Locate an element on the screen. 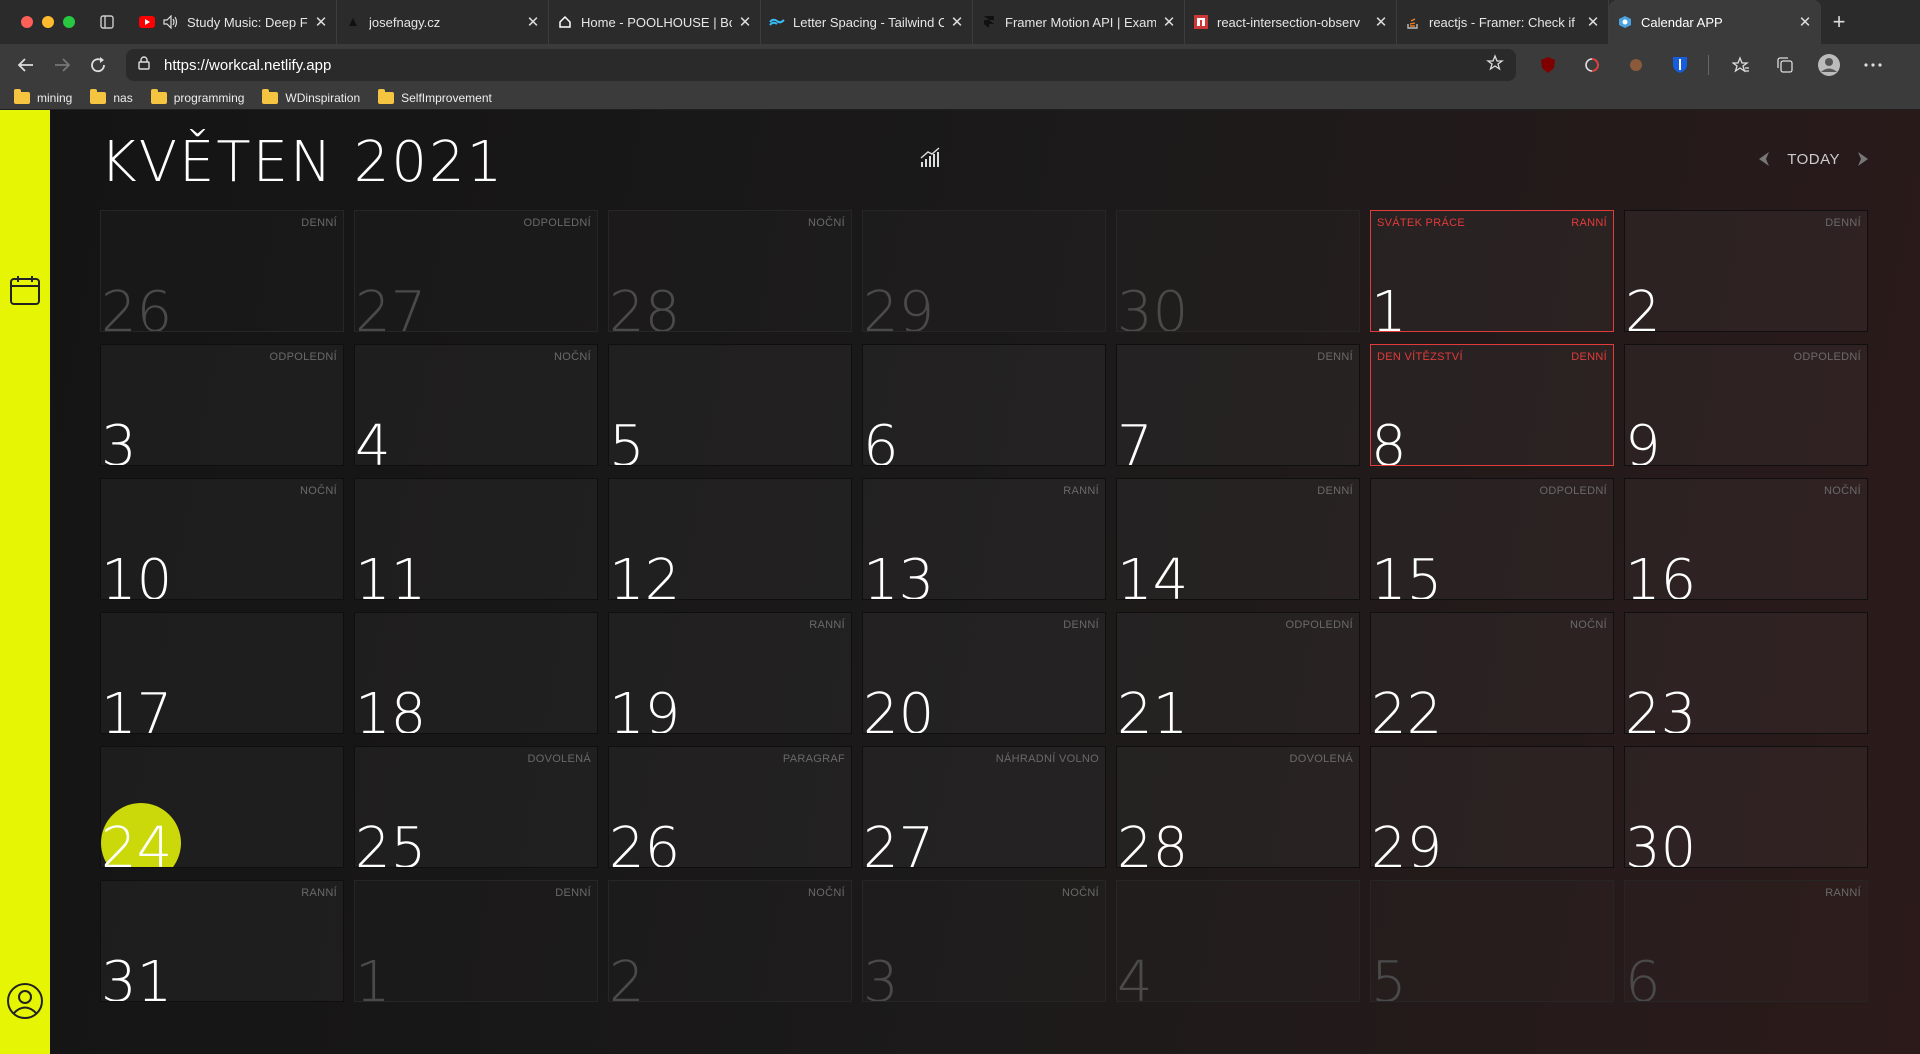 This screenshot has height=1054, width=1920. day-cell: SVÁTEK PRÁCE RANNÍ 1 is located at coordinates (1492, 271).